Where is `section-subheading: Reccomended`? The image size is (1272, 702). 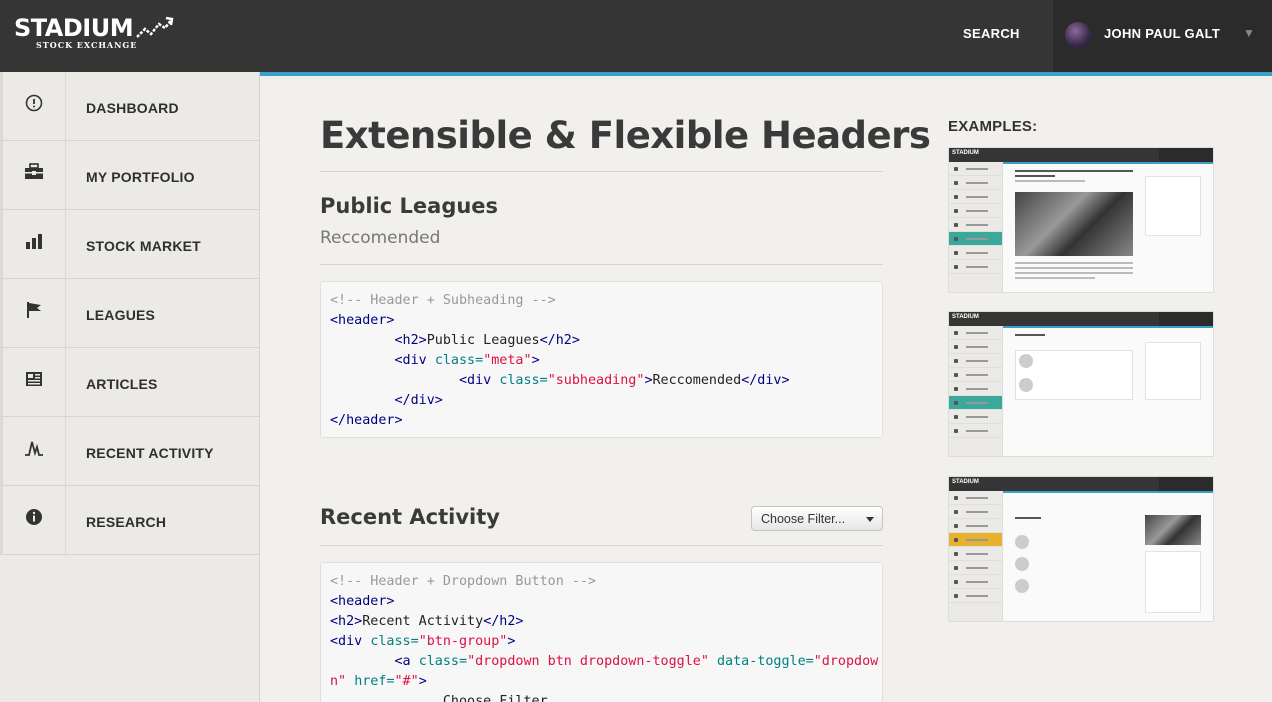 section-subheading: Reccomended is located at coordinates (380, 238).